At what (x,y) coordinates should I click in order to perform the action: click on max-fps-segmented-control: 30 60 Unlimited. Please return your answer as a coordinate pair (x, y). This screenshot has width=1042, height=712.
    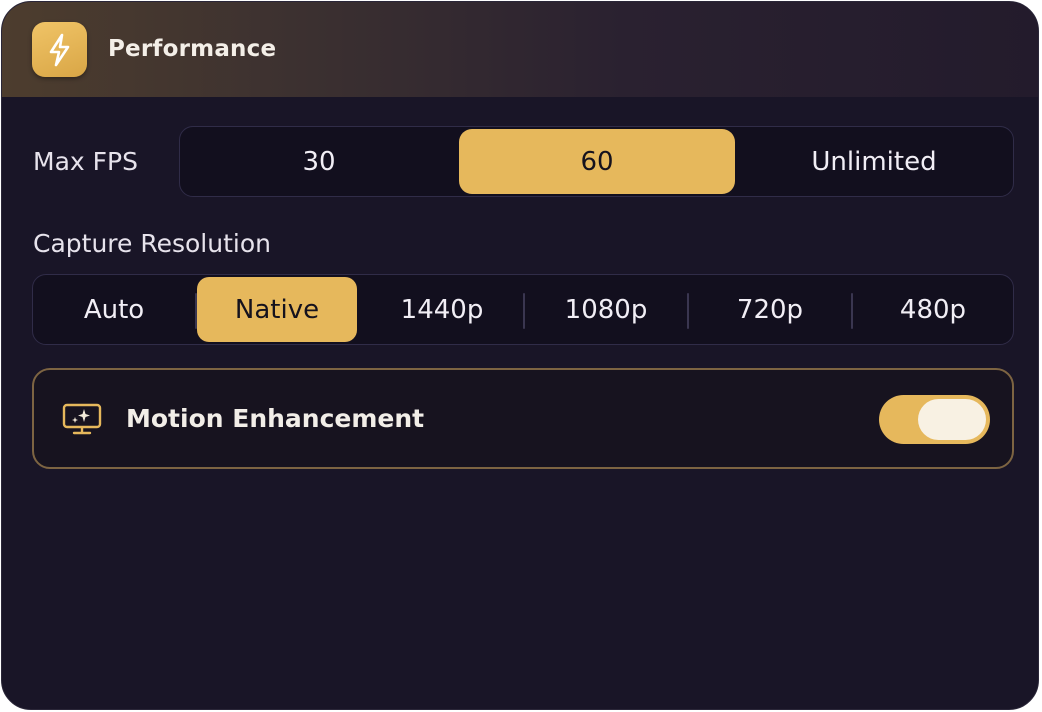
    Looking at the image, I should click on (596, 161).